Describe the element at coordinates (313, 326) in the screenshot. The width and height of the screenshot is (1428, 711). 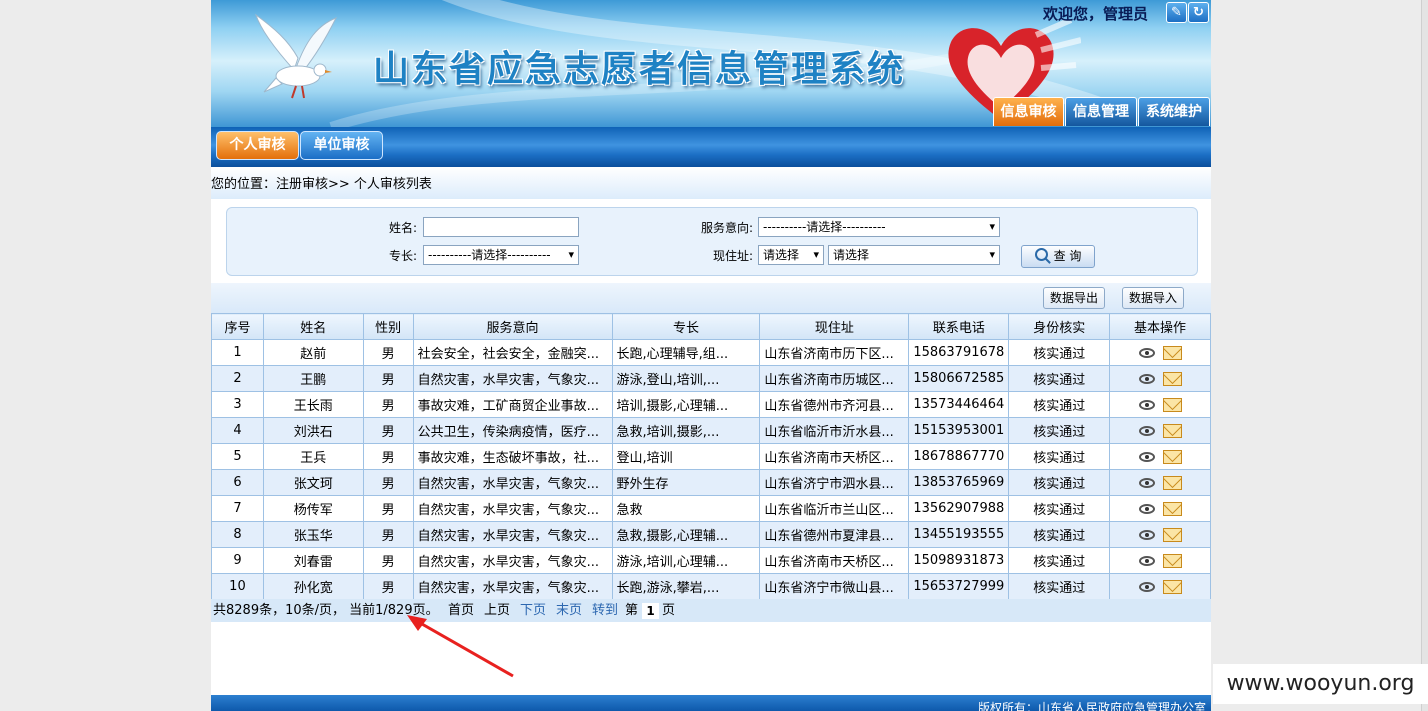
I see `column-header: 姓名` at that location.